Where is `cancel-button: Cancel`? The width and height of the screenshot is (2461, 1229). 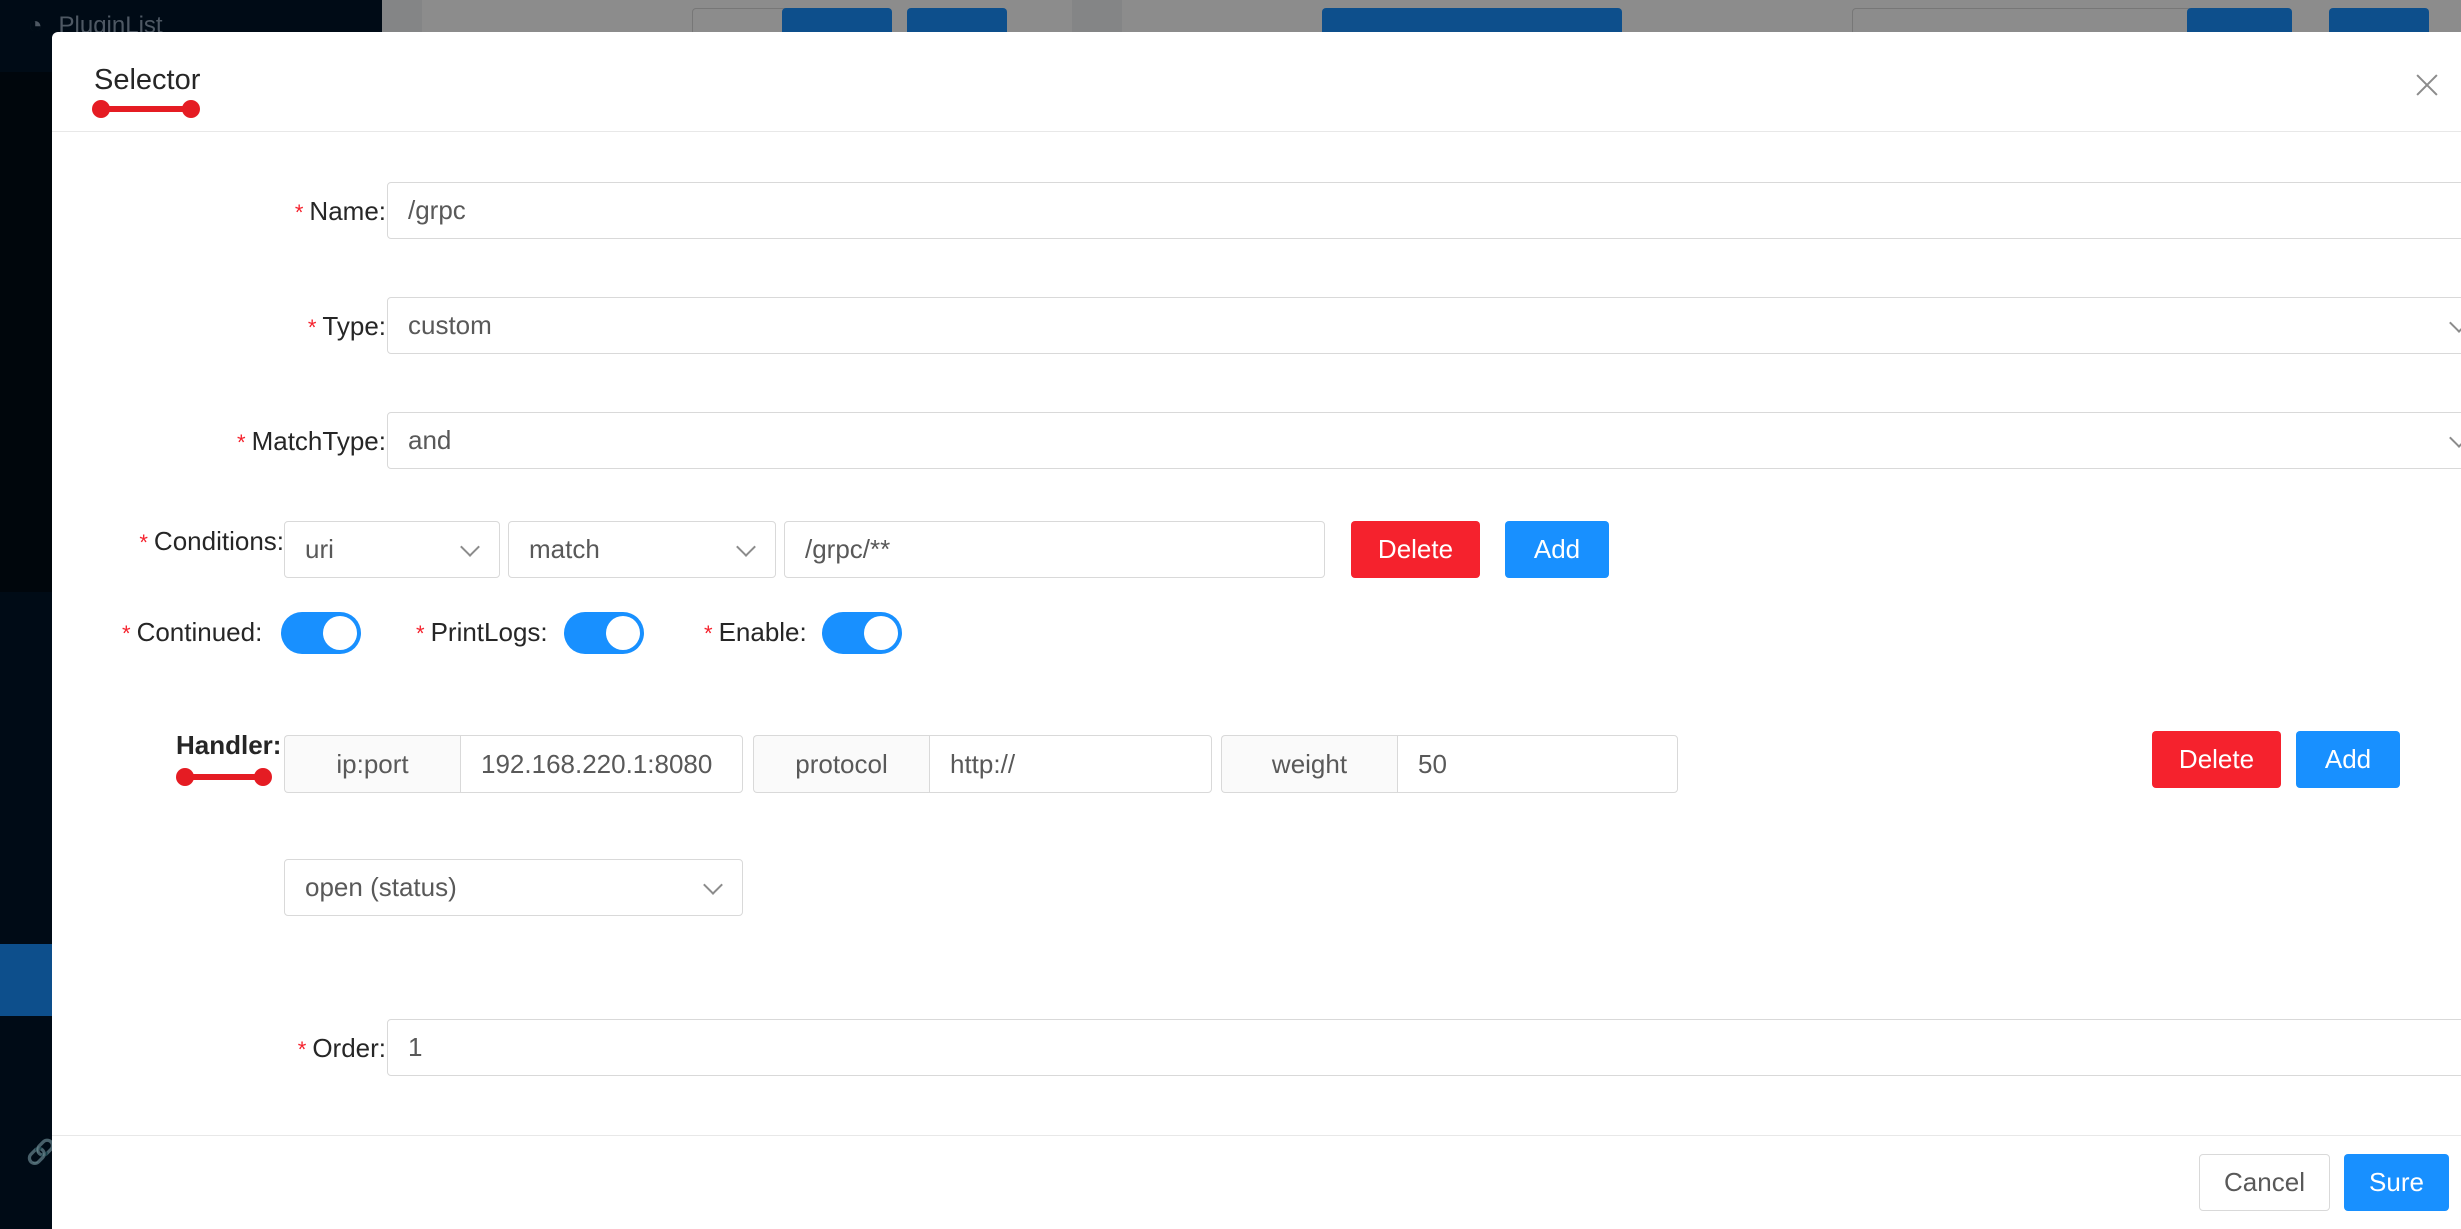
cancel-button: Cancel is located at coordinates (2264, 1182).